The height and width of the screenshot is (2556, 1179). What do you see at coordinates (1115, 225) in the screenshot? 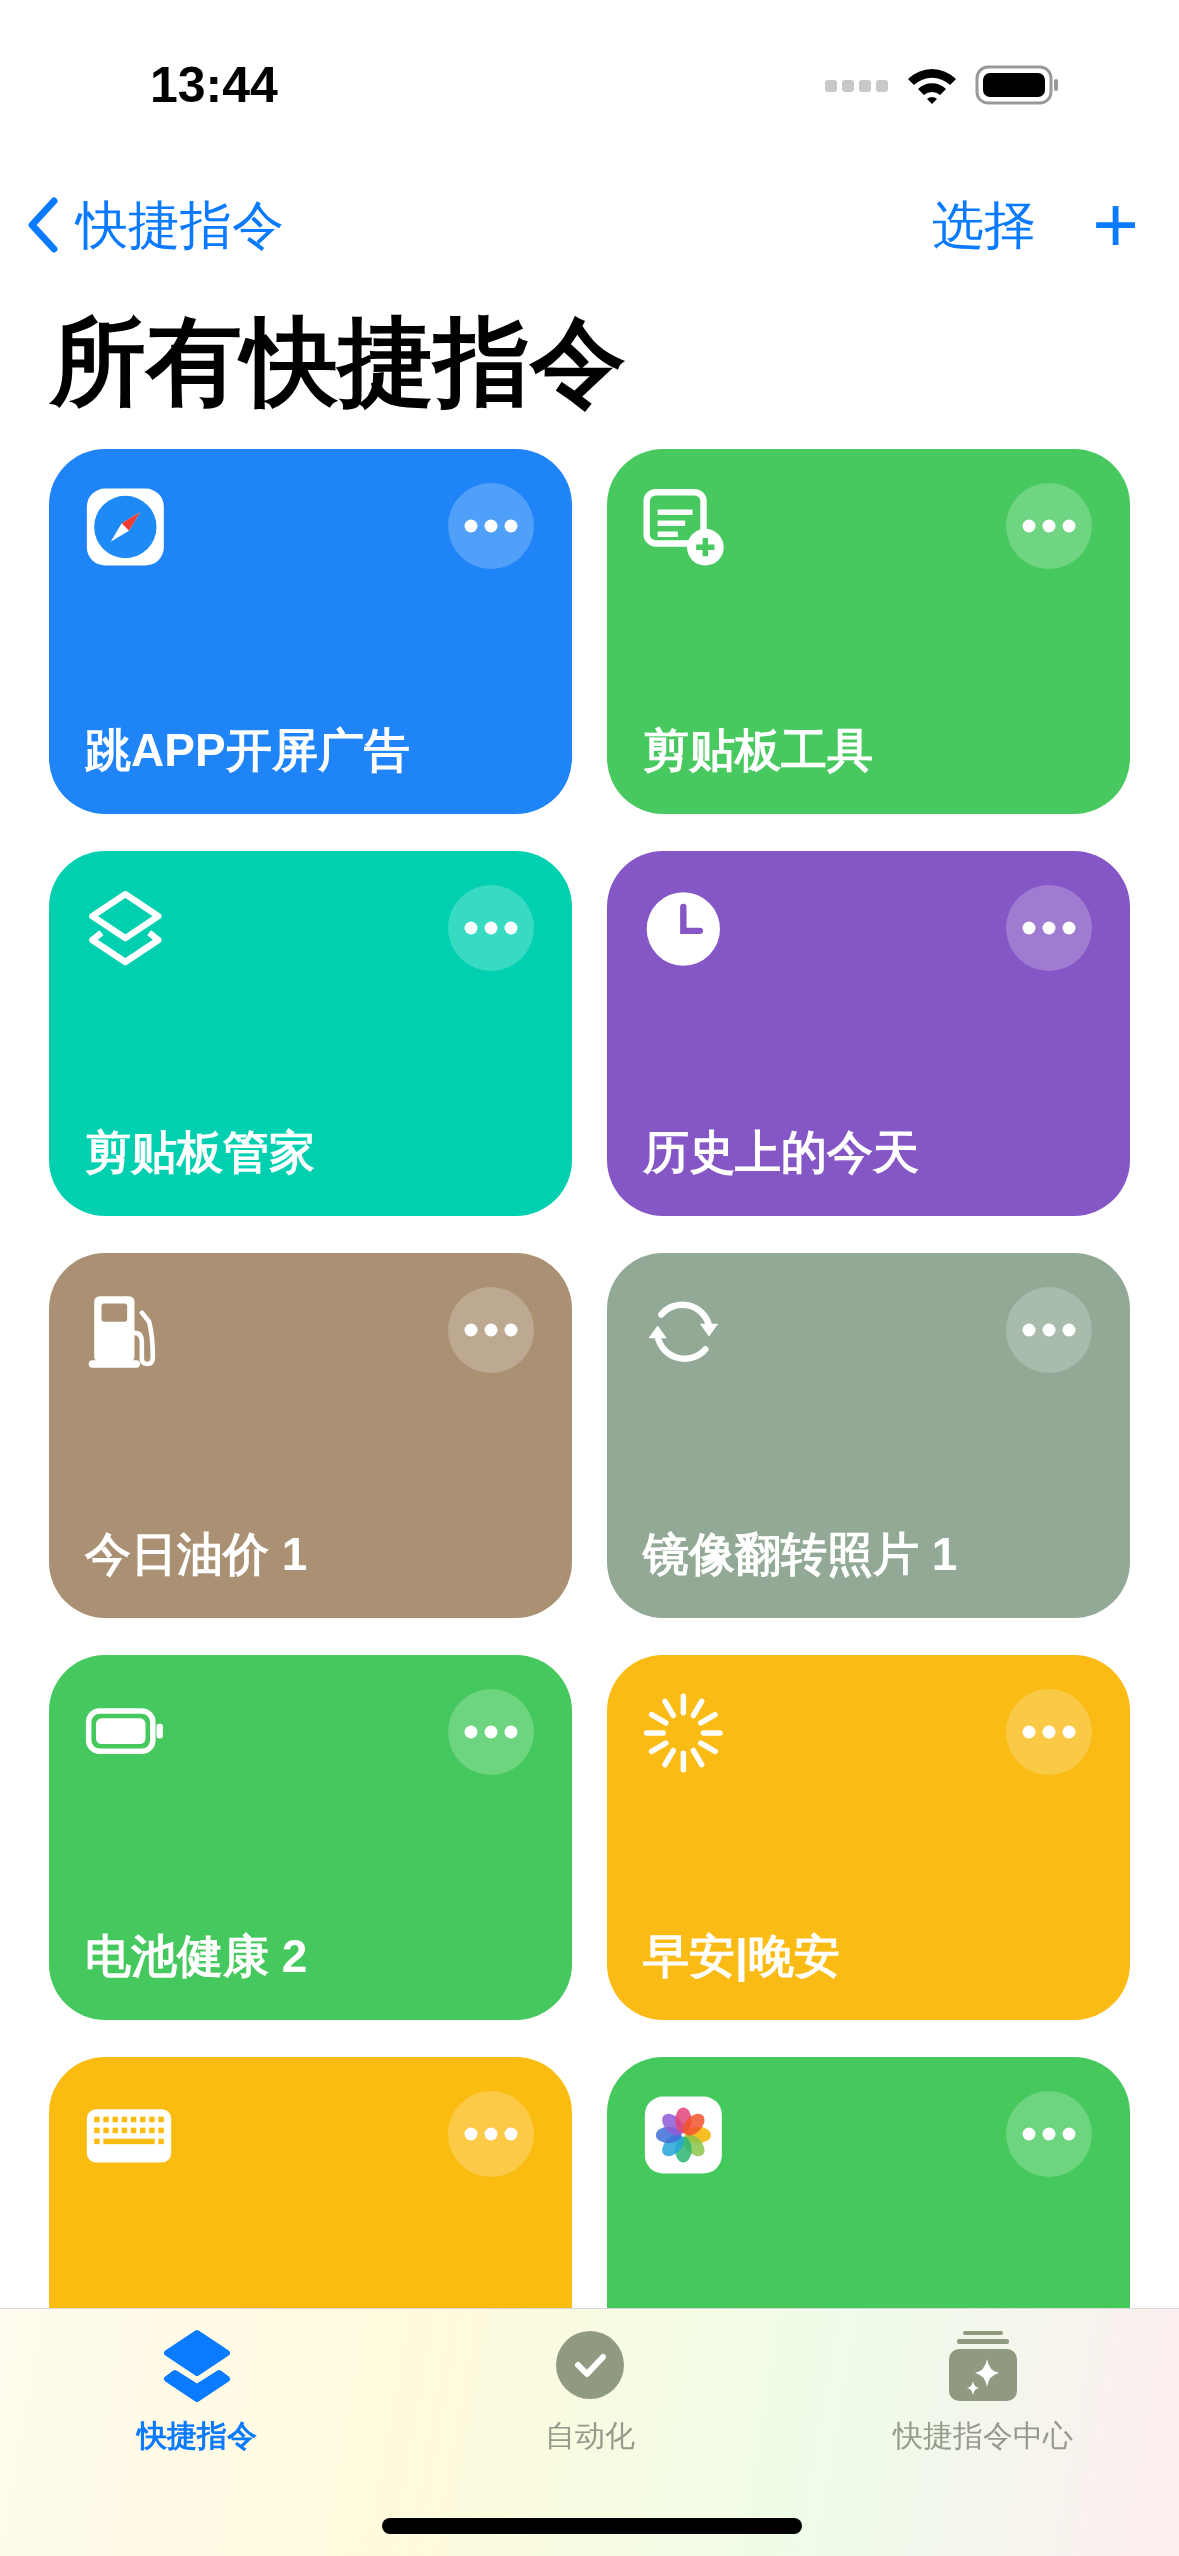
I see `add-button: +` at bounding box center [1115, 225].